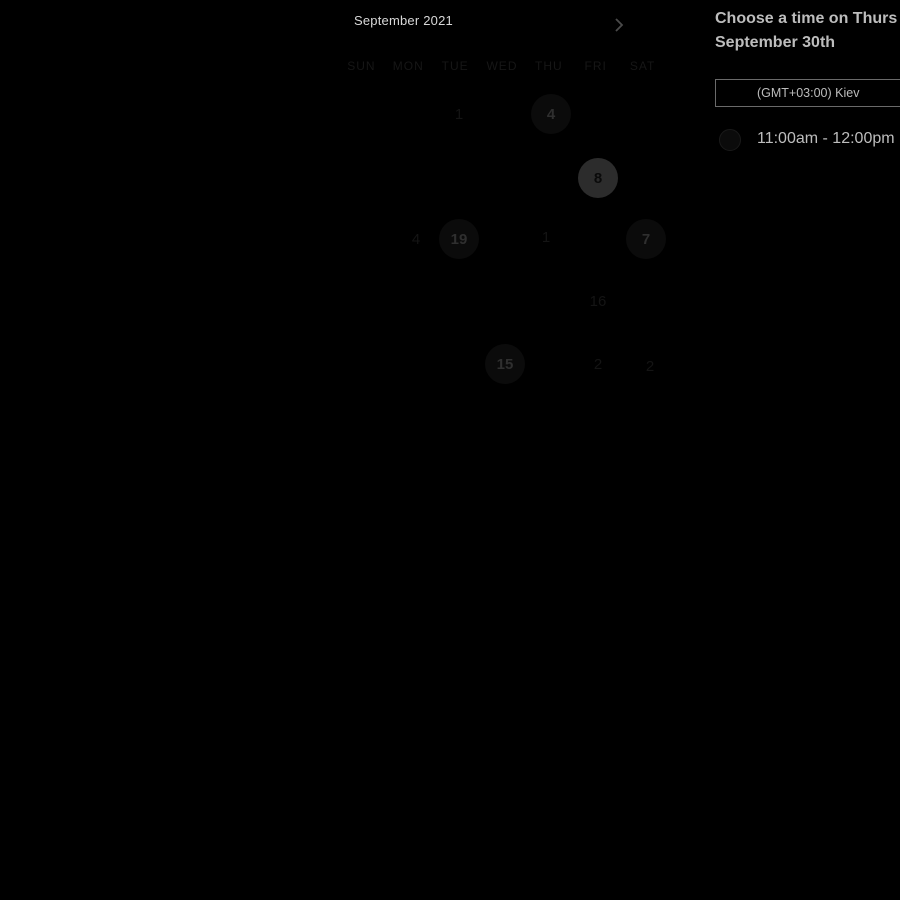 This screenshot has width=900, height=900. What do you see at coordinates (549, 66) in the screenshot?
I see `weekday-thu: THU` at bounding box center [549, 66].